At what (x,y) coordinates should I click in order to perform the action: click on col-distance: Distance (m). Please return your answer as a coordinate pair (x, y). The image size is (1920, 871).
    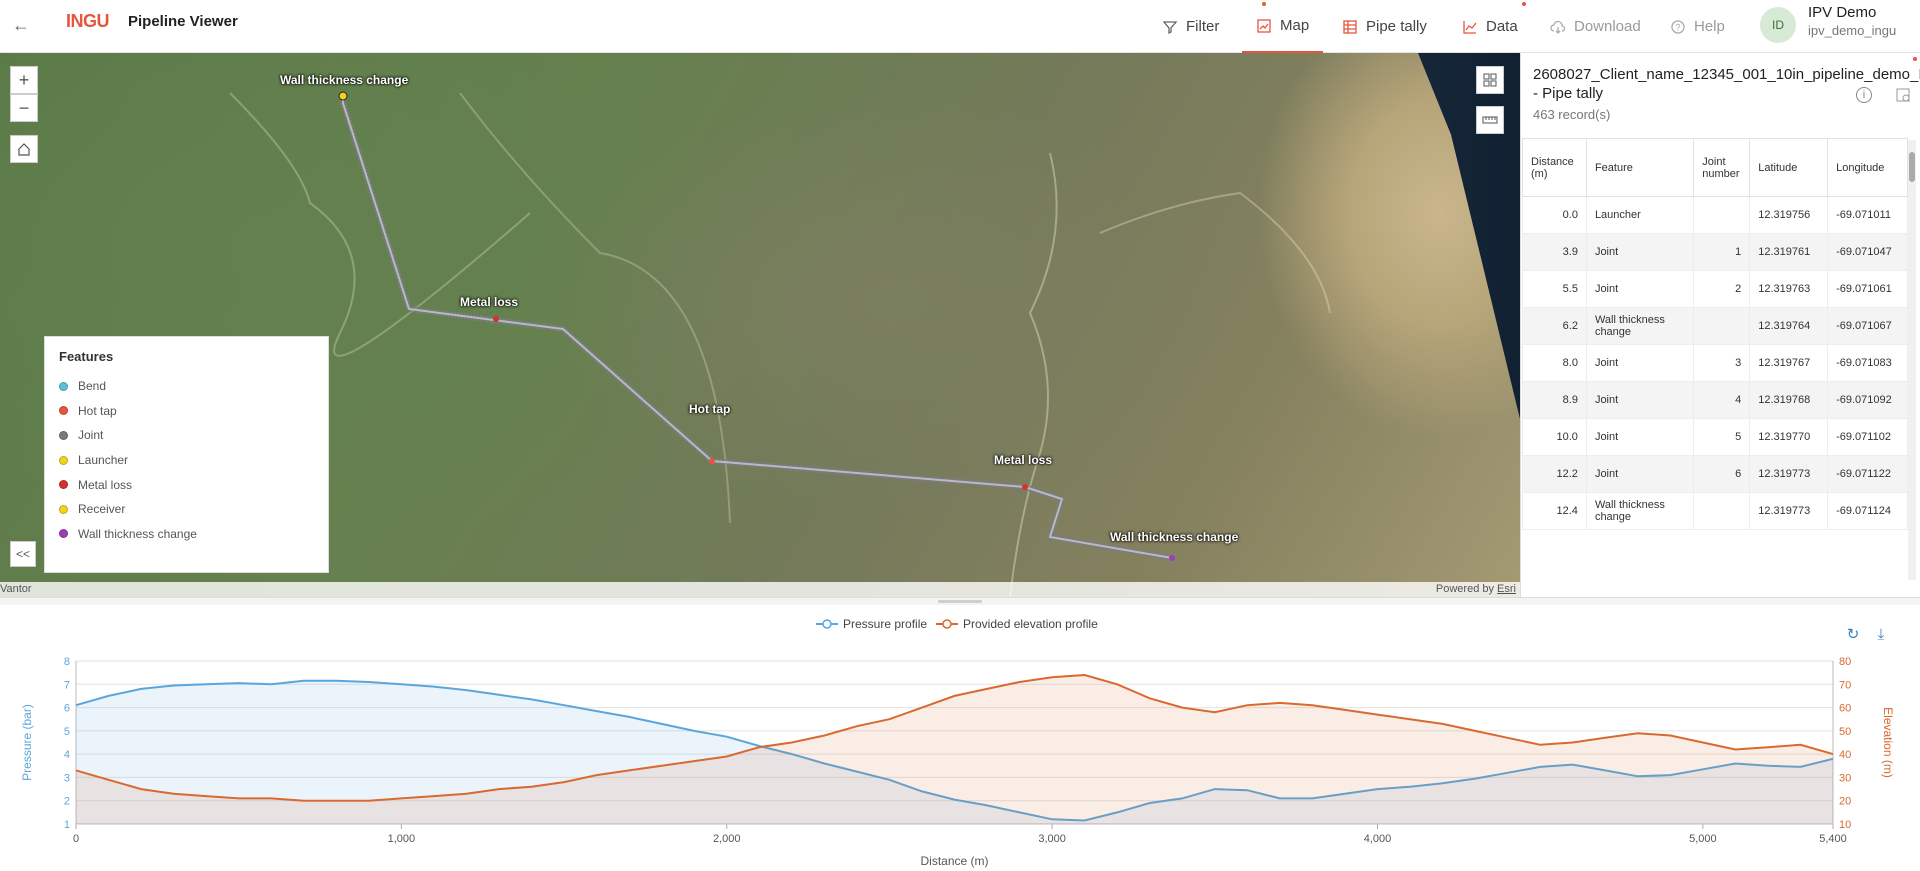
    Looking at the image, I should click on (1554, 167).